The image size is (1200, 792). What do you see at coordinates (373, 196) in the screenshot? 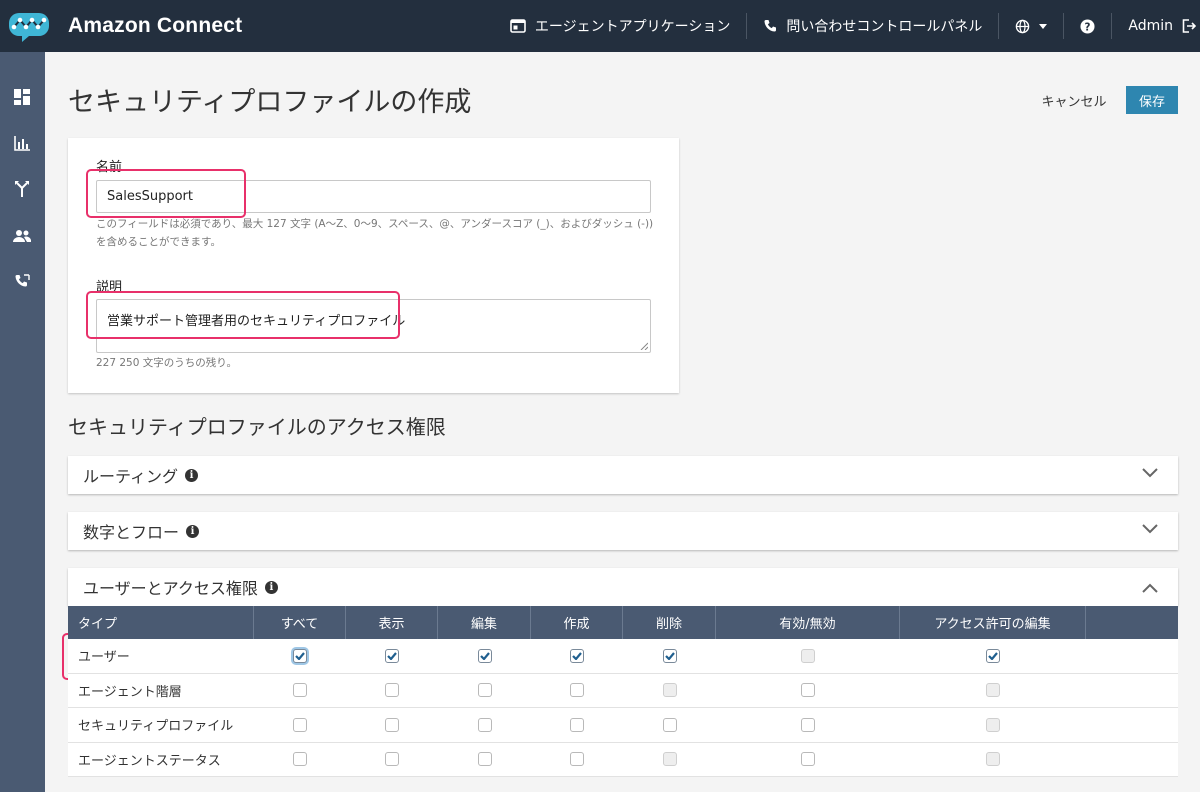
I see `name-input: SalesSupport` at bounding box center [373, 196].